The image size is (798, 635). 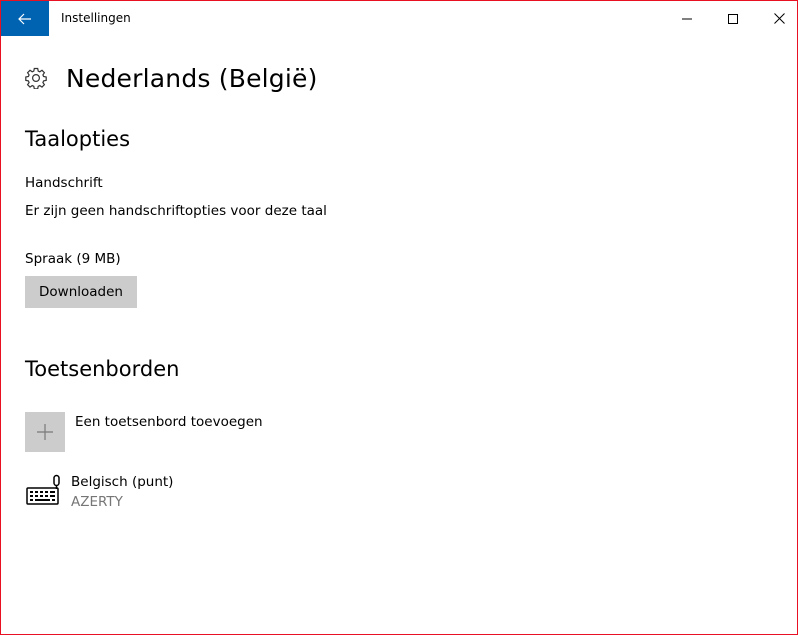 I want to click on maximize-icon, so click(x=733, y=18).